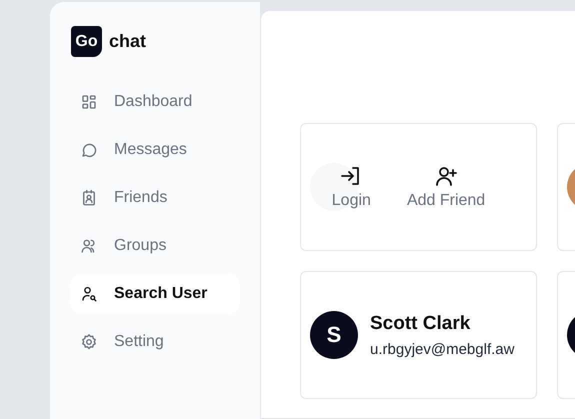 This screenshot has width=575, height=419. I want to click on avatar: S, so click(334, 335).